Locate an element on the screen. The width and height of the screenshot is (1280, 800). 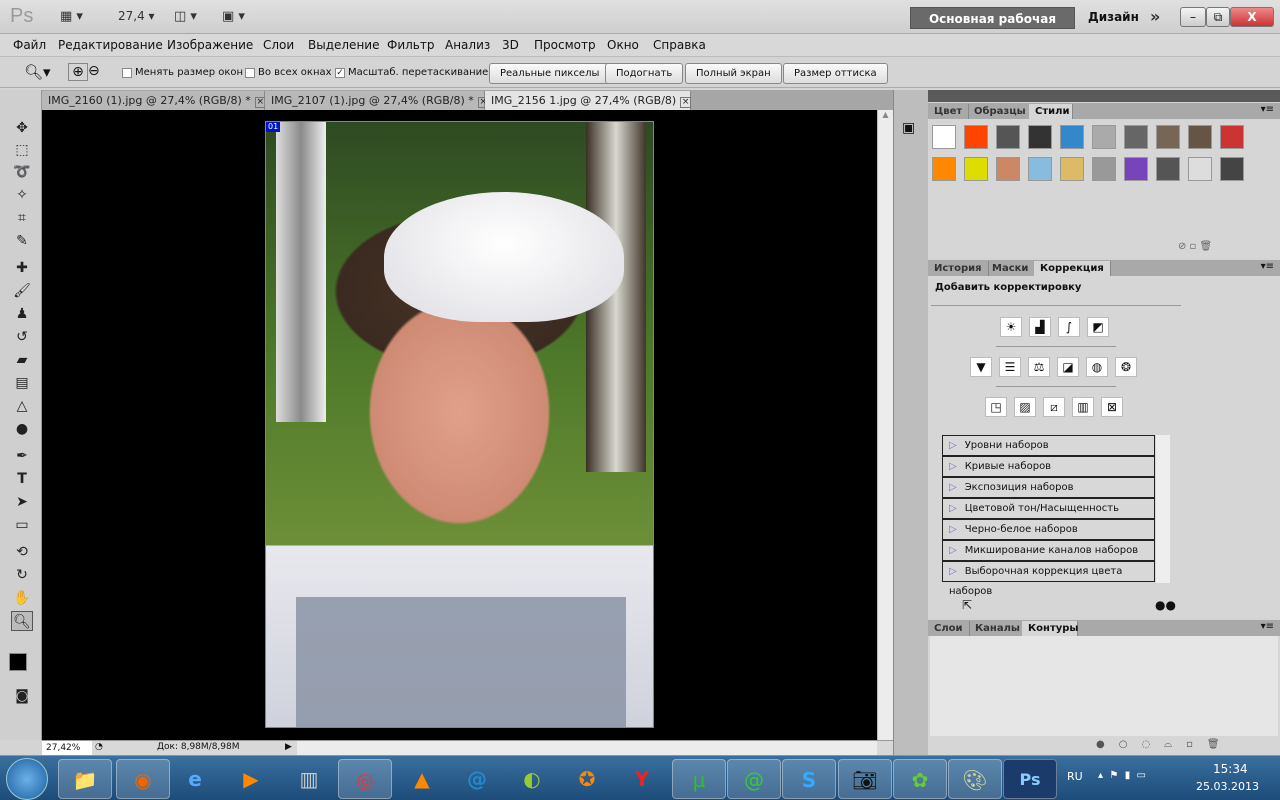
clock-date: 25.03.2013 is located at coordinates (1227, 786).